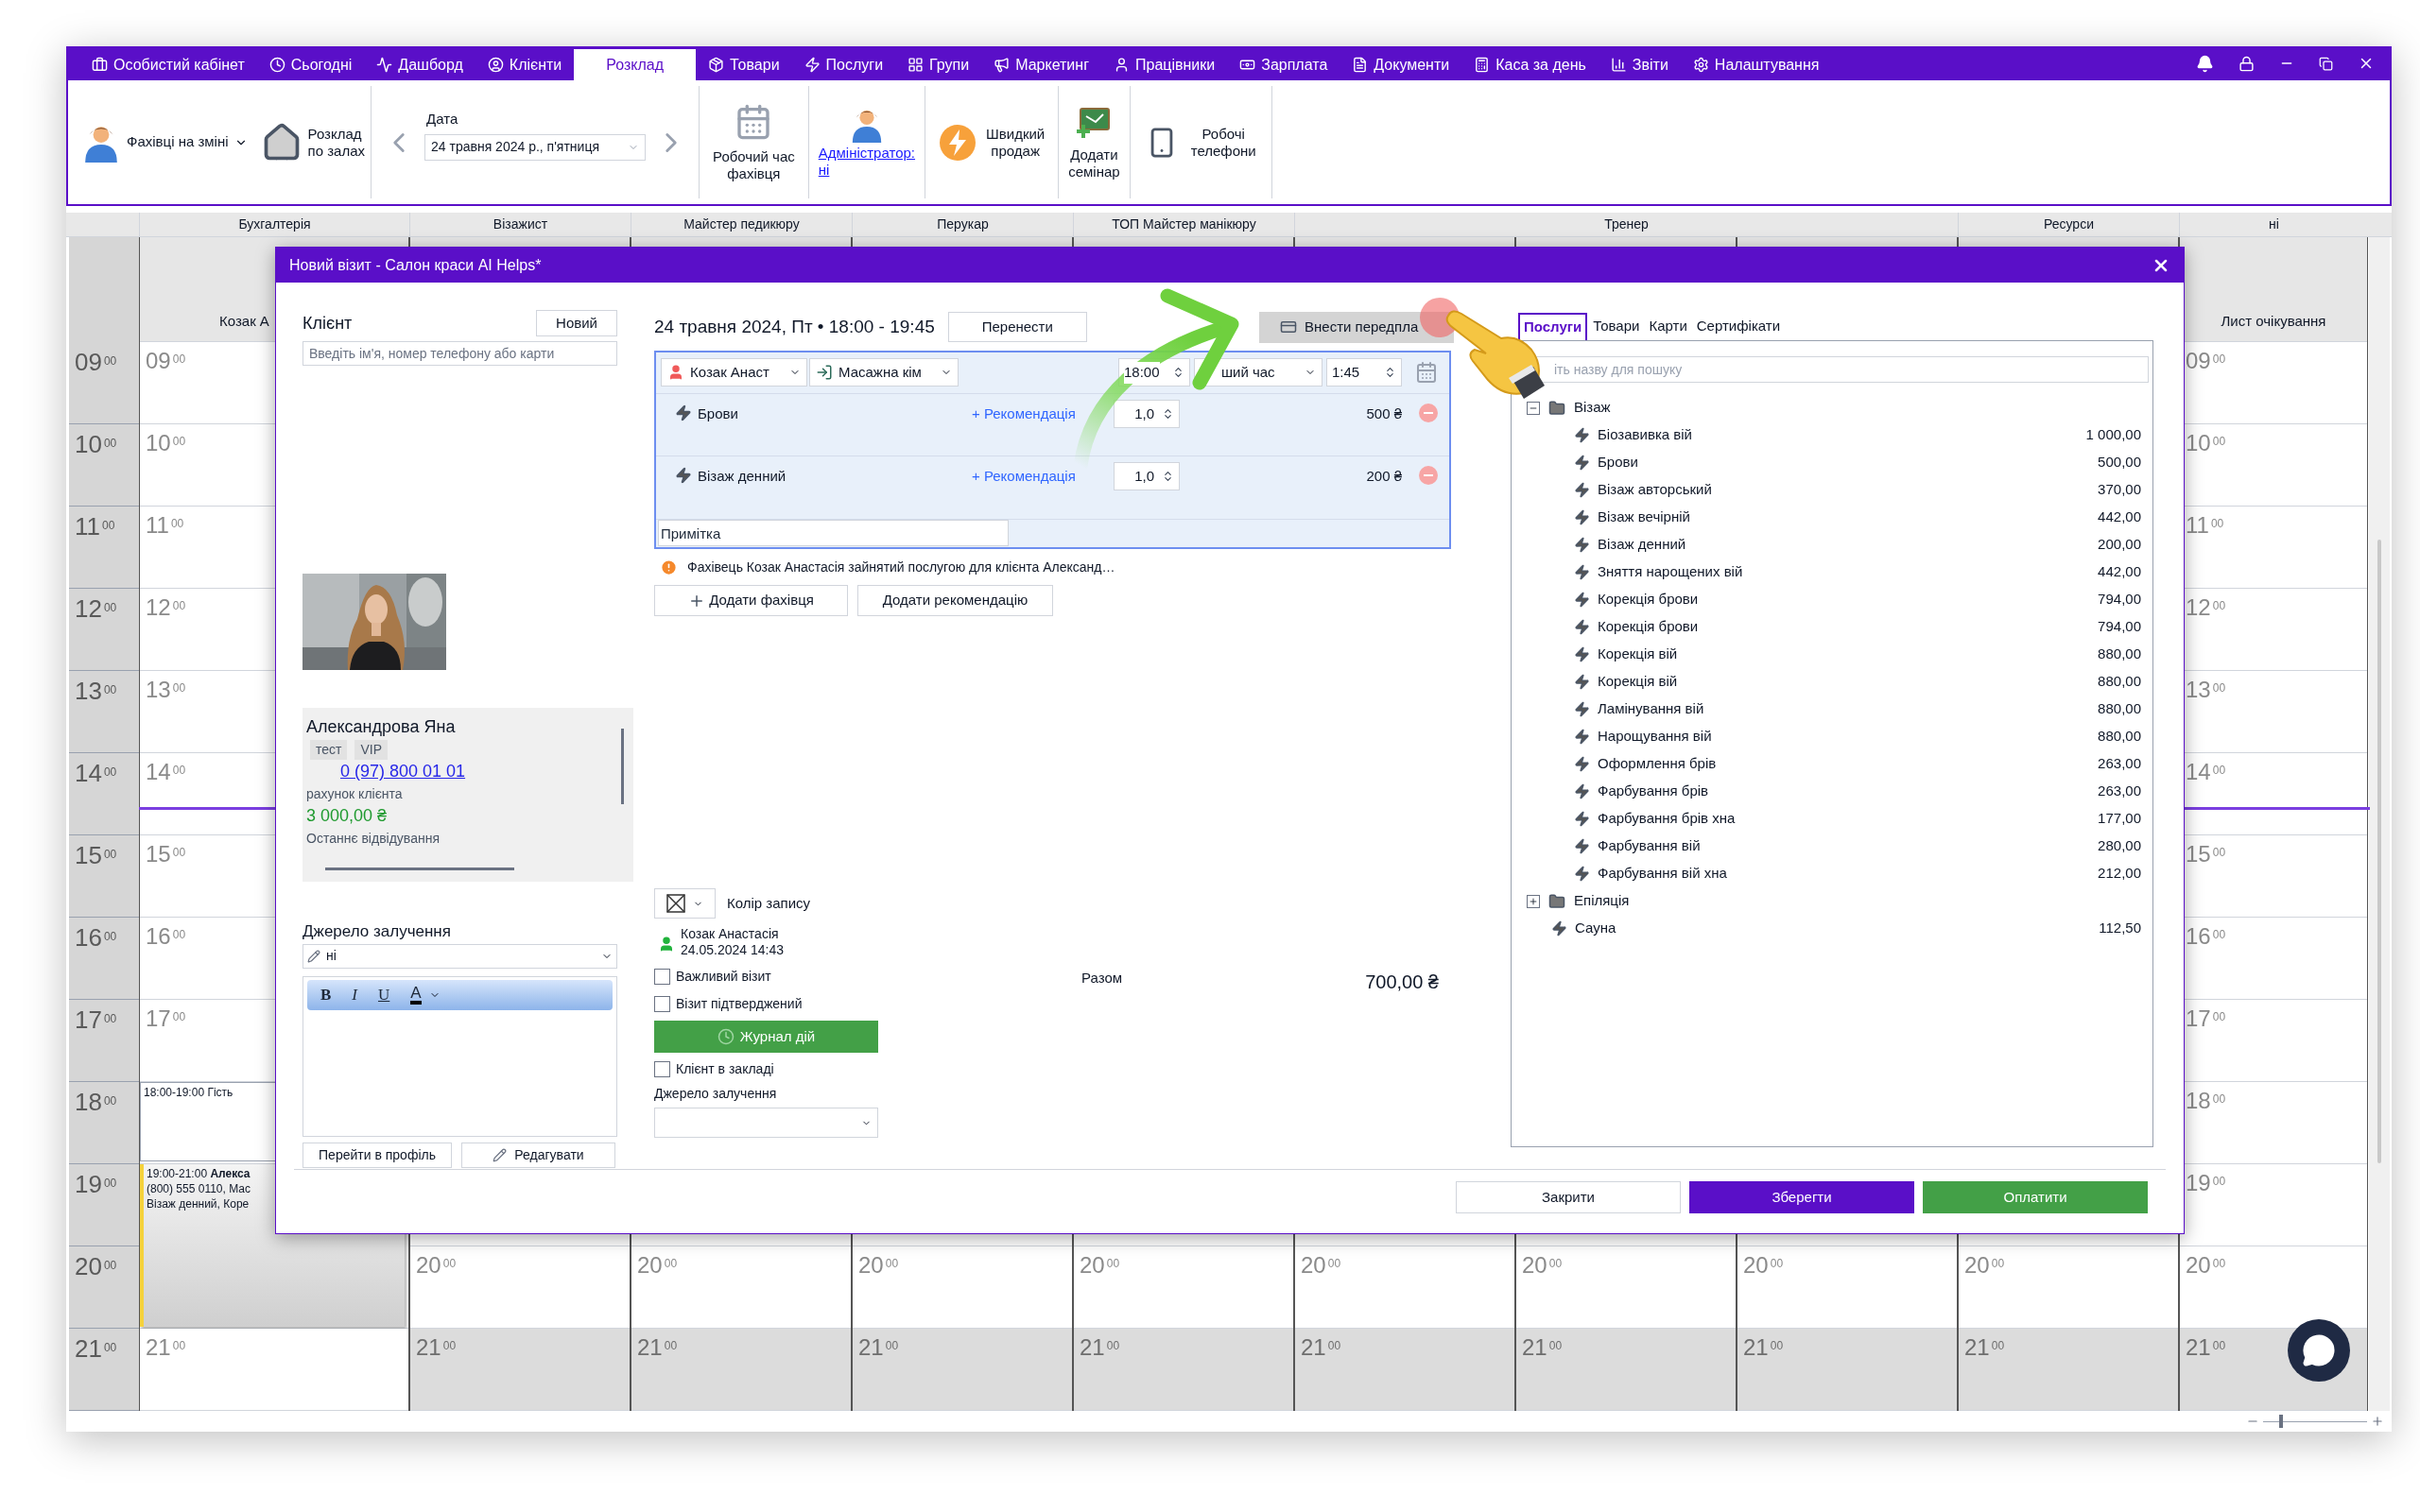 The width and height of the screenshot is (2420, 1512). What do you see at coordinates (416, 995) in the screenshot?
I see `format-button: A` at bounding box center [416, 995].